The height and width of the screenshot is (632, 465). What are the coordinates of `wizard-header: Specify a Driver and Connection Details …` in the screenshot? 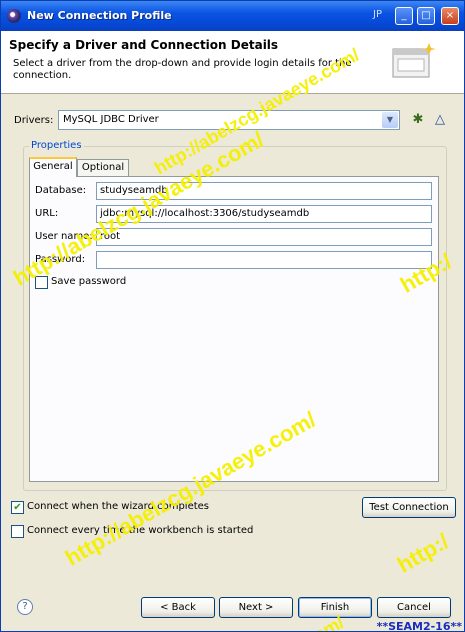 It's located at (232, 62).